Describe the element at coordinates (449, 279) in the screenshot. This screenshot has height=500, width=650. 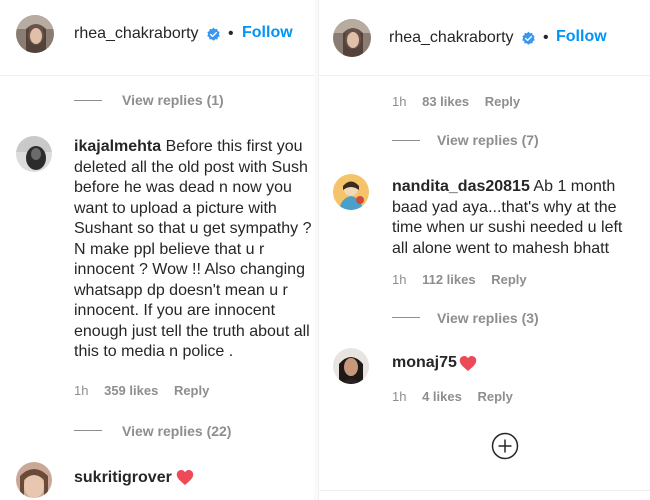
I see `likes-count: 112 likes` at that location.